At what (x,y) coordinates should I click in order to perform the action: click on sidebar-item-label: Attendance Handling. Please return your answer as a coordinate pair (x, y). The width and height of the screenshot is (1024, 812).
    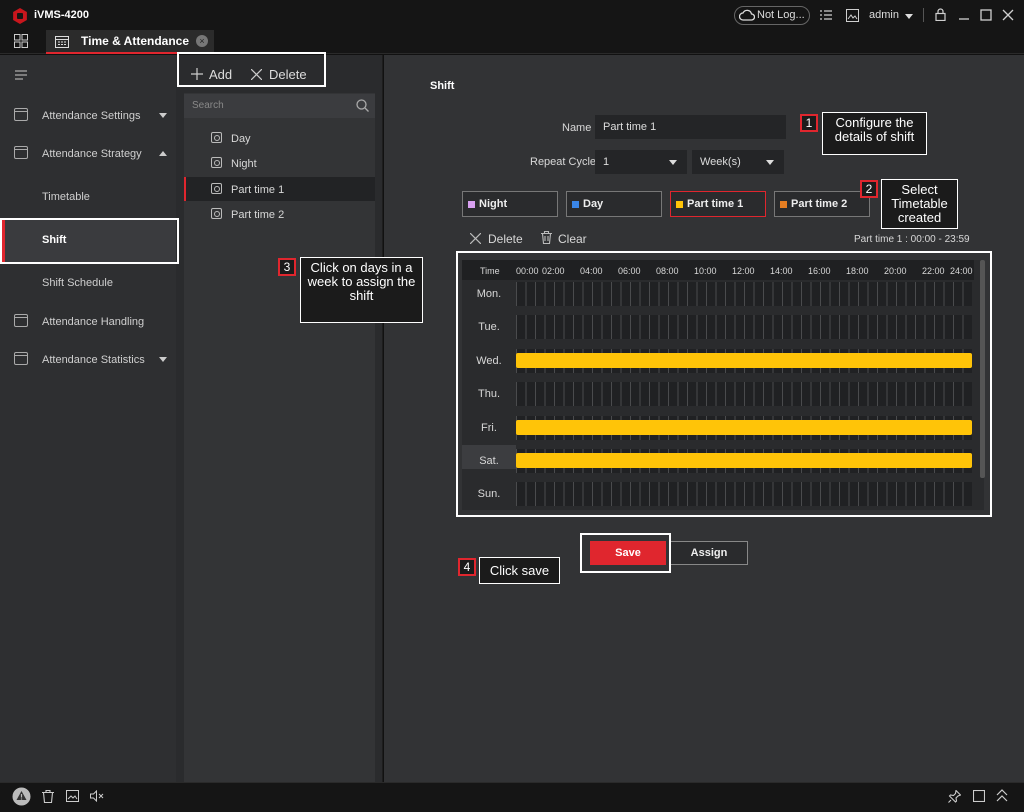
    Looking at the image, I should click on (93, 322).